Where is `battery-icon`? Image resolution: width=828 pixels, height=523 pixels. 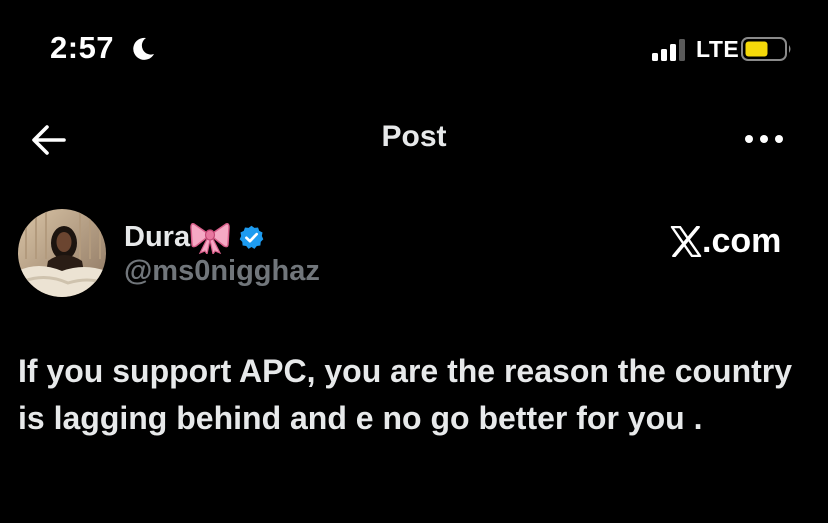 battery-icon is located at coordinates (766, 49).